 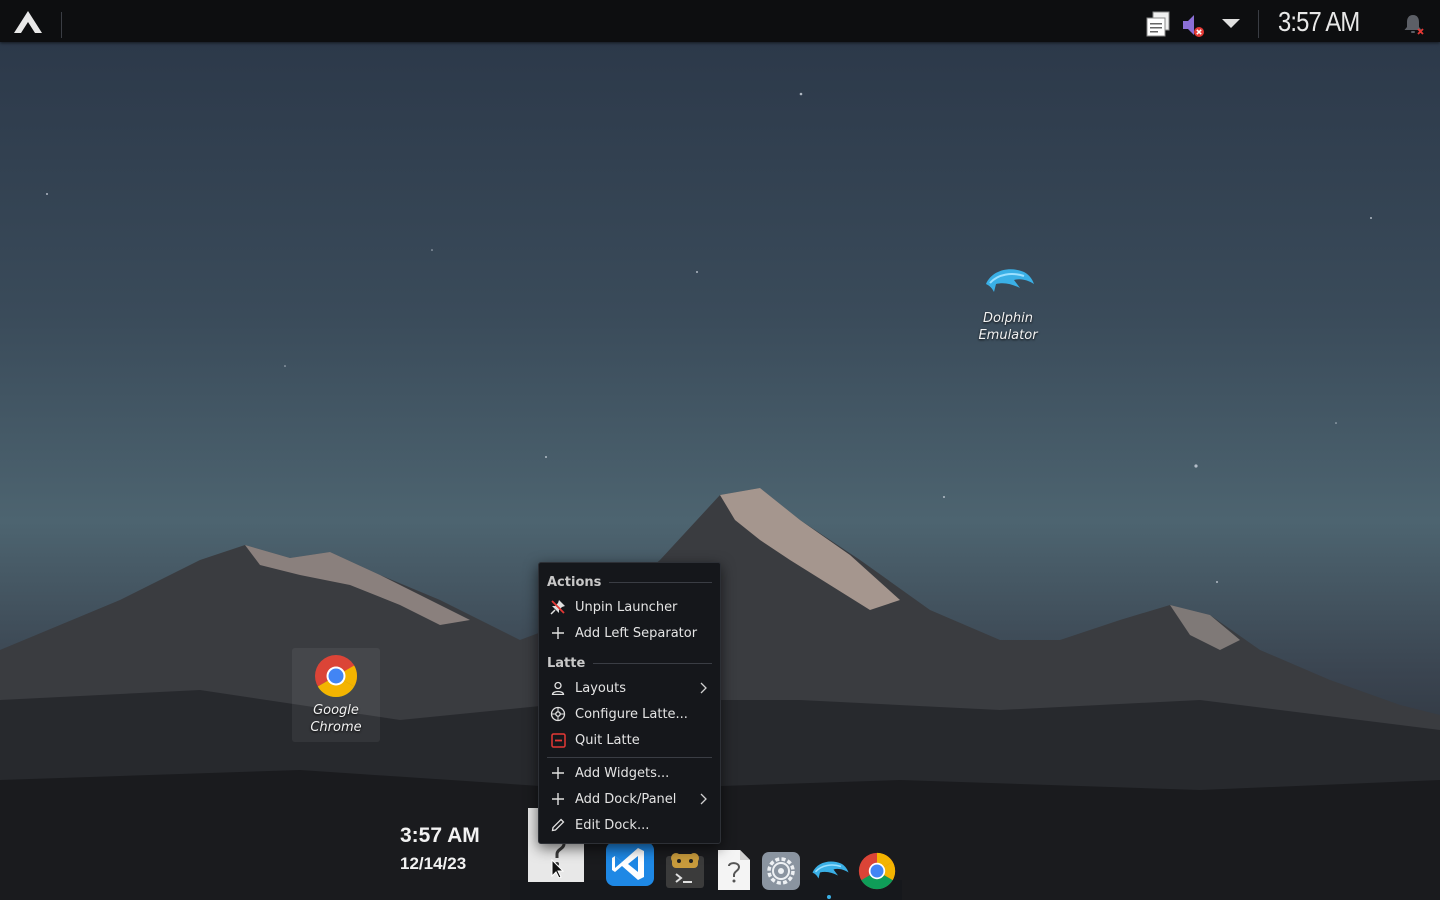 What do you see at coordinates (600, 688) in the screenshot?
I see `menu-item-label: Layouts` at bounding box center [600, 688].